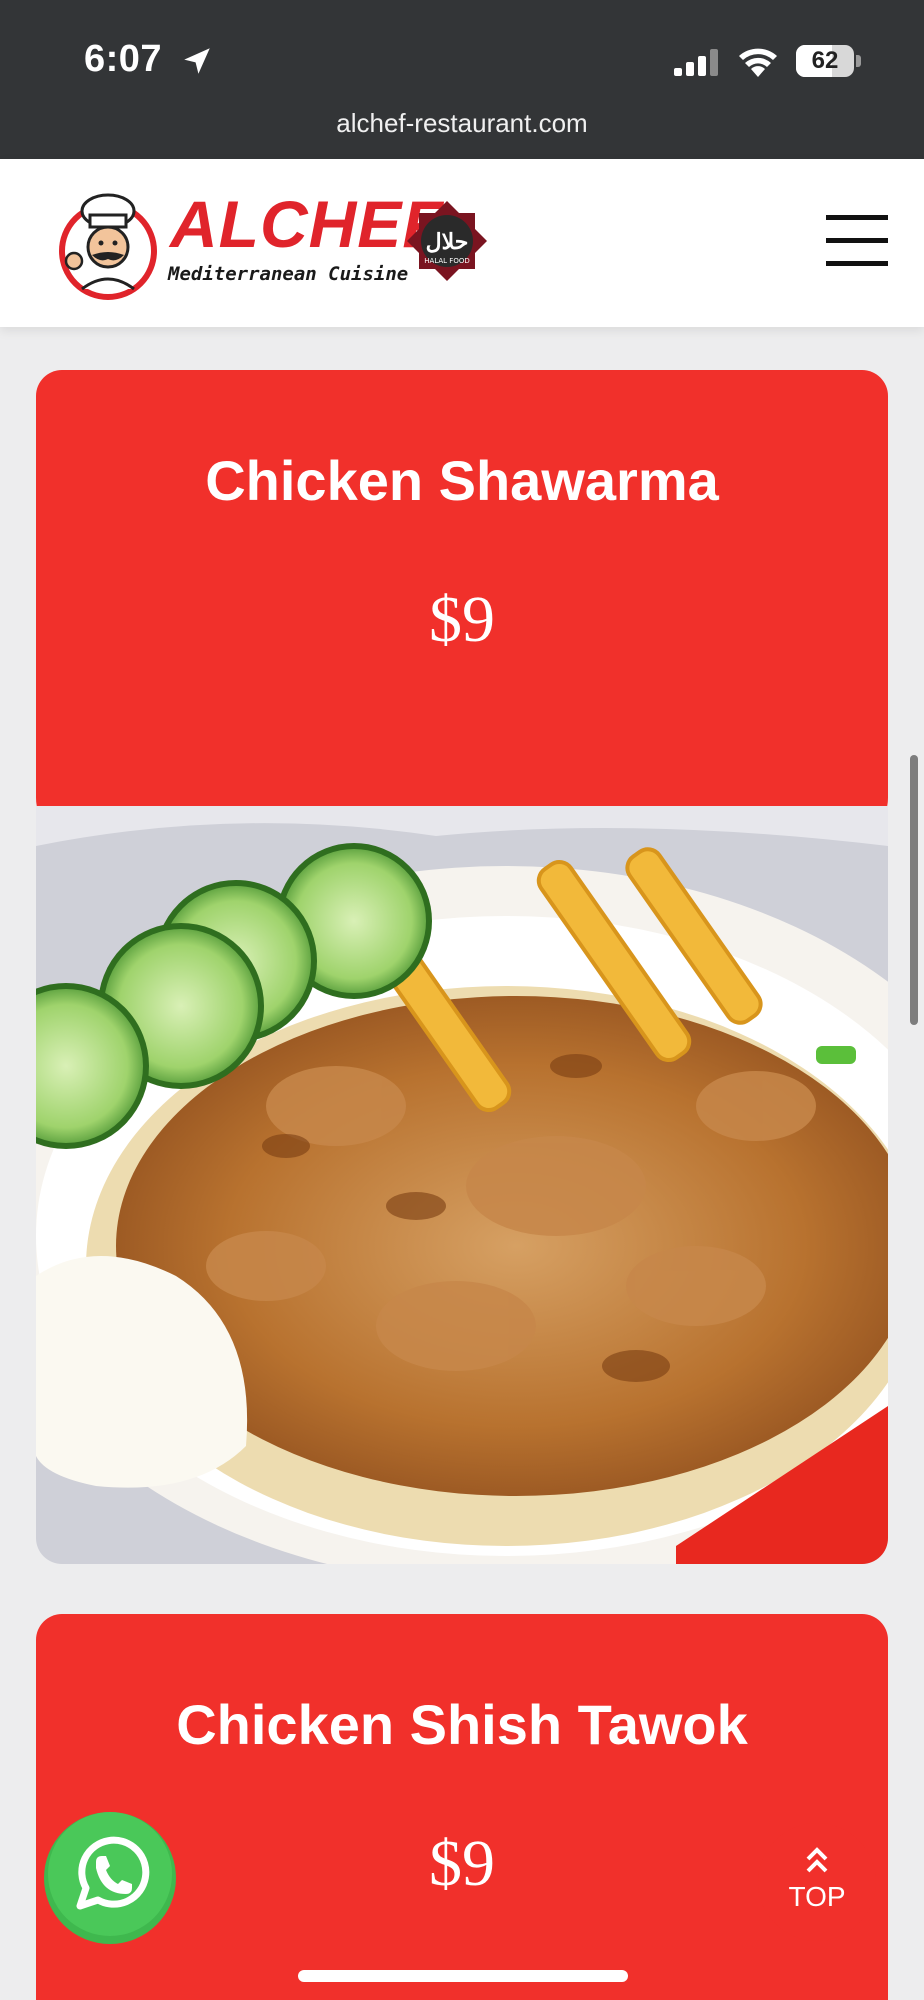 Image resolution: width=924 pixels, height=2000 pixels. What do you see at coordinates (447, 261) in the screenshot?
I see `halal-badge-caption: HALAL FOOD` at bounding box center [447, 261].